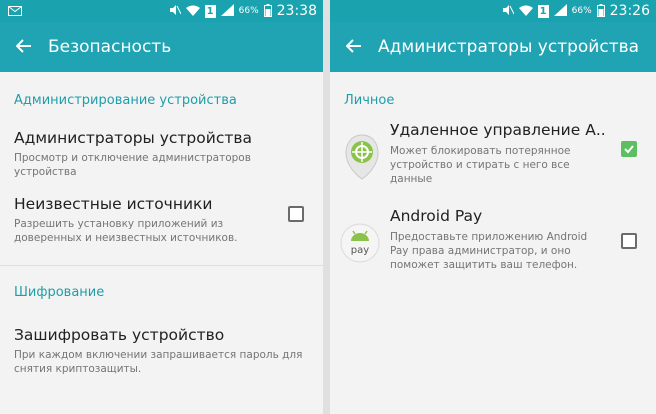 This screenshot has height=414, width=656. What do you see at coordinates (326, 207) in the screenshot?
I see `screenshot-separator` at bounding box center [326, 207].